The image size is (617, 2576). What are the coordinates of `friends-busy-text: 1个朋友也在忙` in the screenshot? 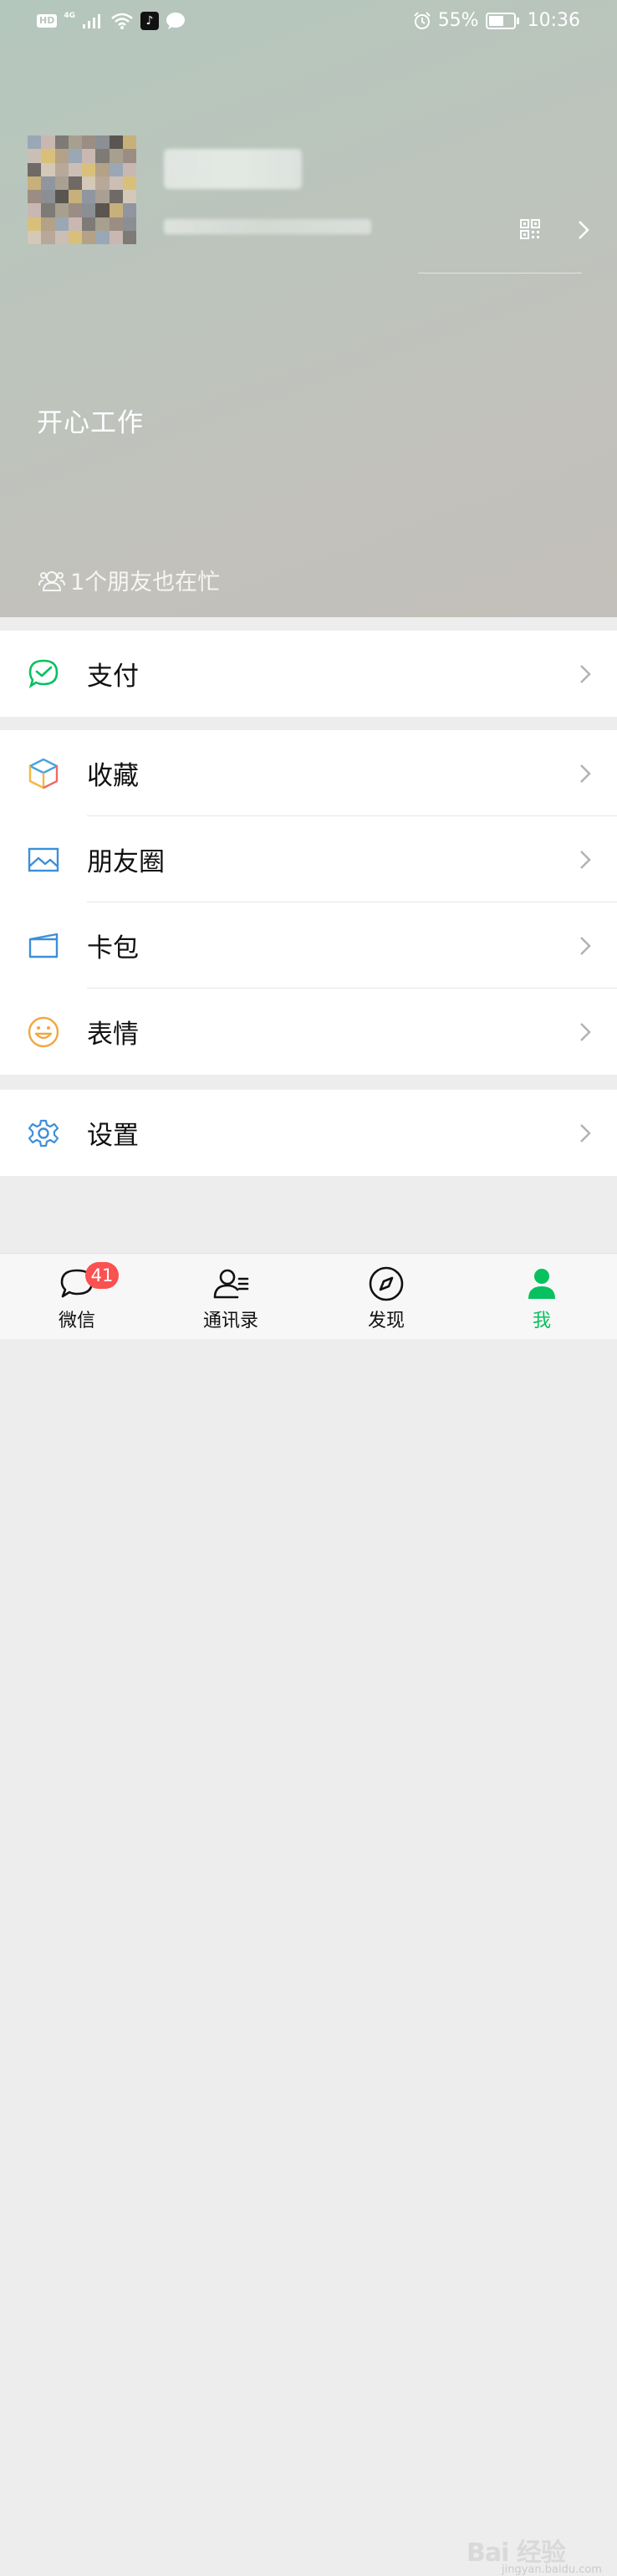 It's located at (146, 582).